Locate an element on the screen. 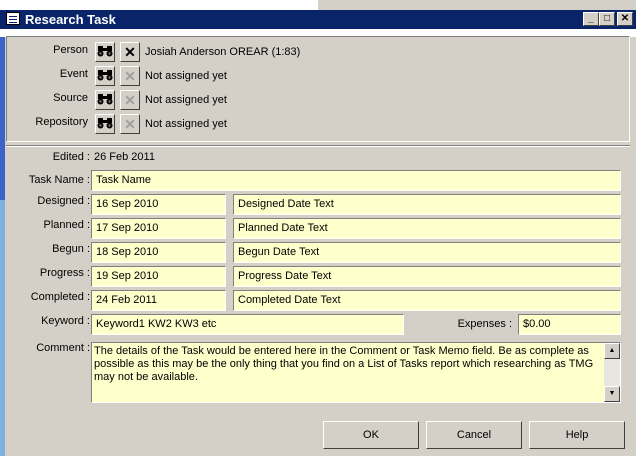 Image resolution: width=636 pixels, height=456 pixels. find-event-button is located at coordinates (105, 76).